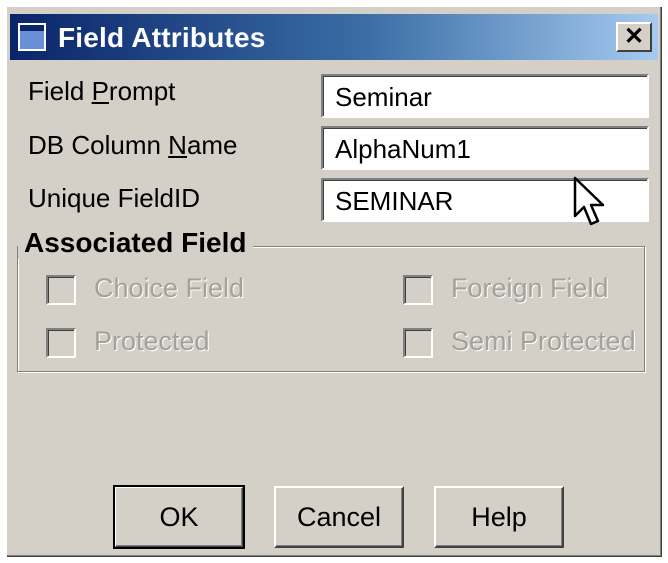 Image resolution: width=668 pixels, height=563 pixels. Describe the element at coordinates (61, 343) in the screenshot. I see `protected-checkbox-box` at that location.